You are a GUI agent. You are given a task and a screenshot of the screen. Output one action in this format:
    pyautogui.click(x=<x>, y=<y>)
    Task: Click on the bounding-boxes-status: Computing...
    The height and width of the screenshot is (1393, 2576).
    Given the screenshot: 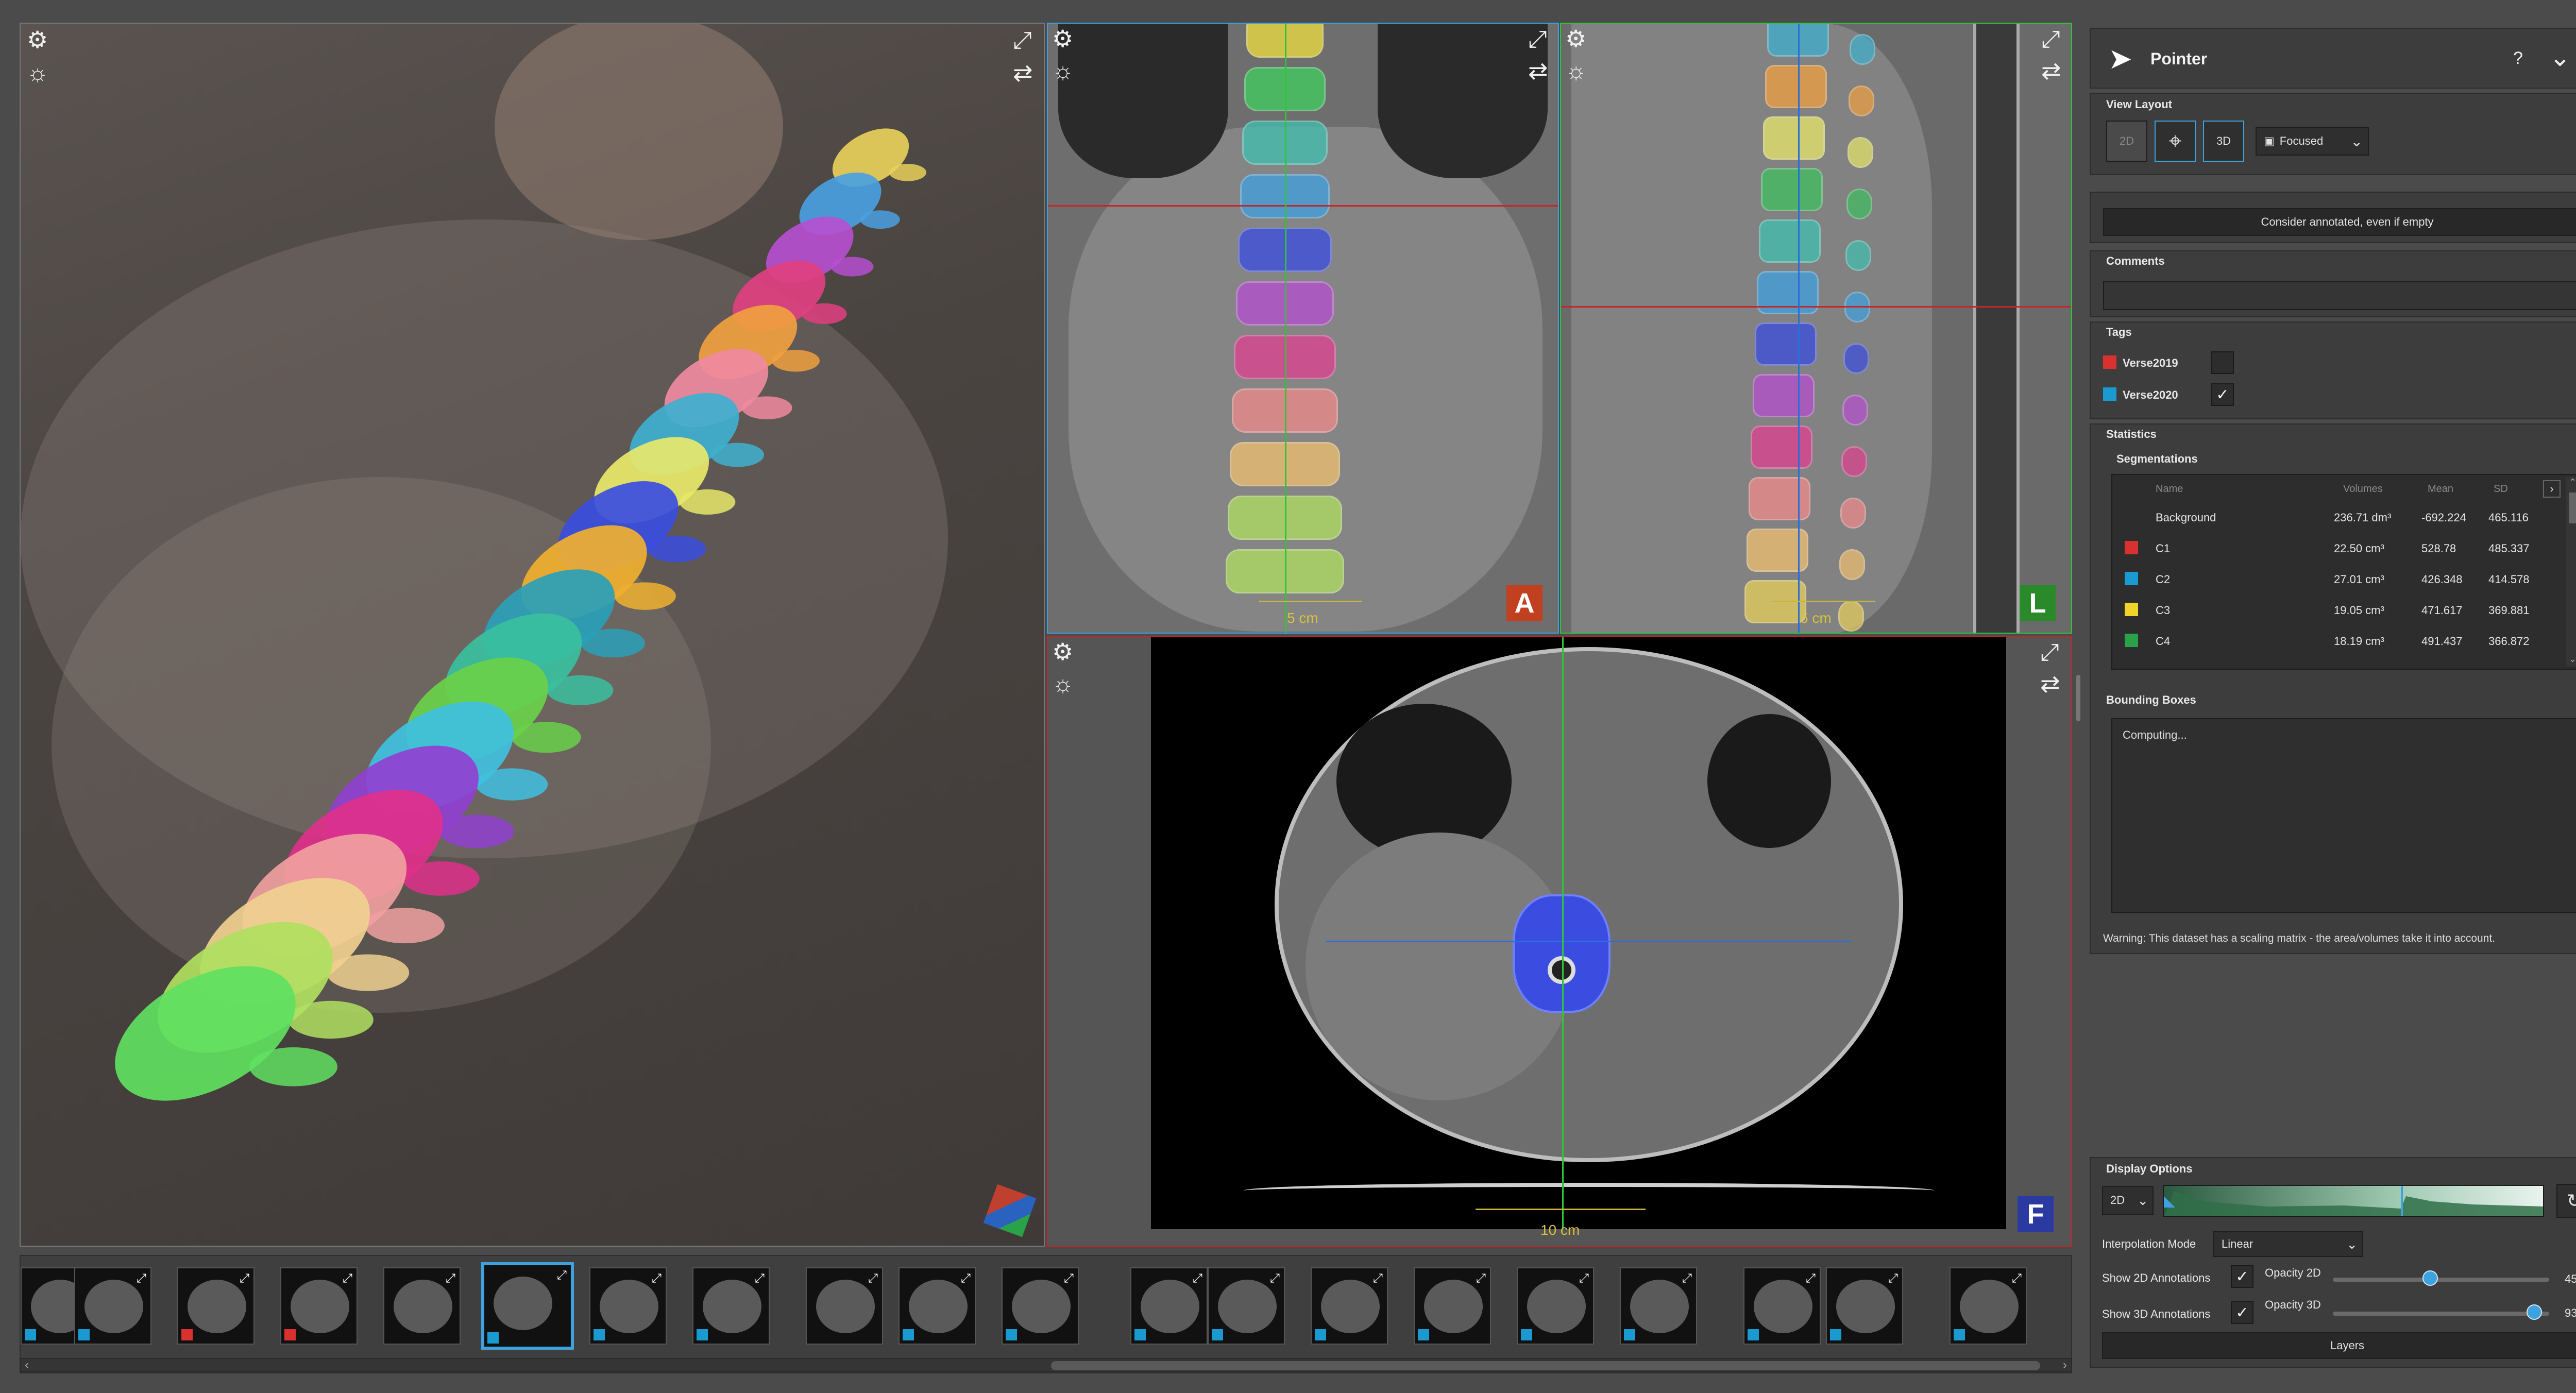 What is the action you would take?
    pyautogui.click(x=2155, y=734)
    